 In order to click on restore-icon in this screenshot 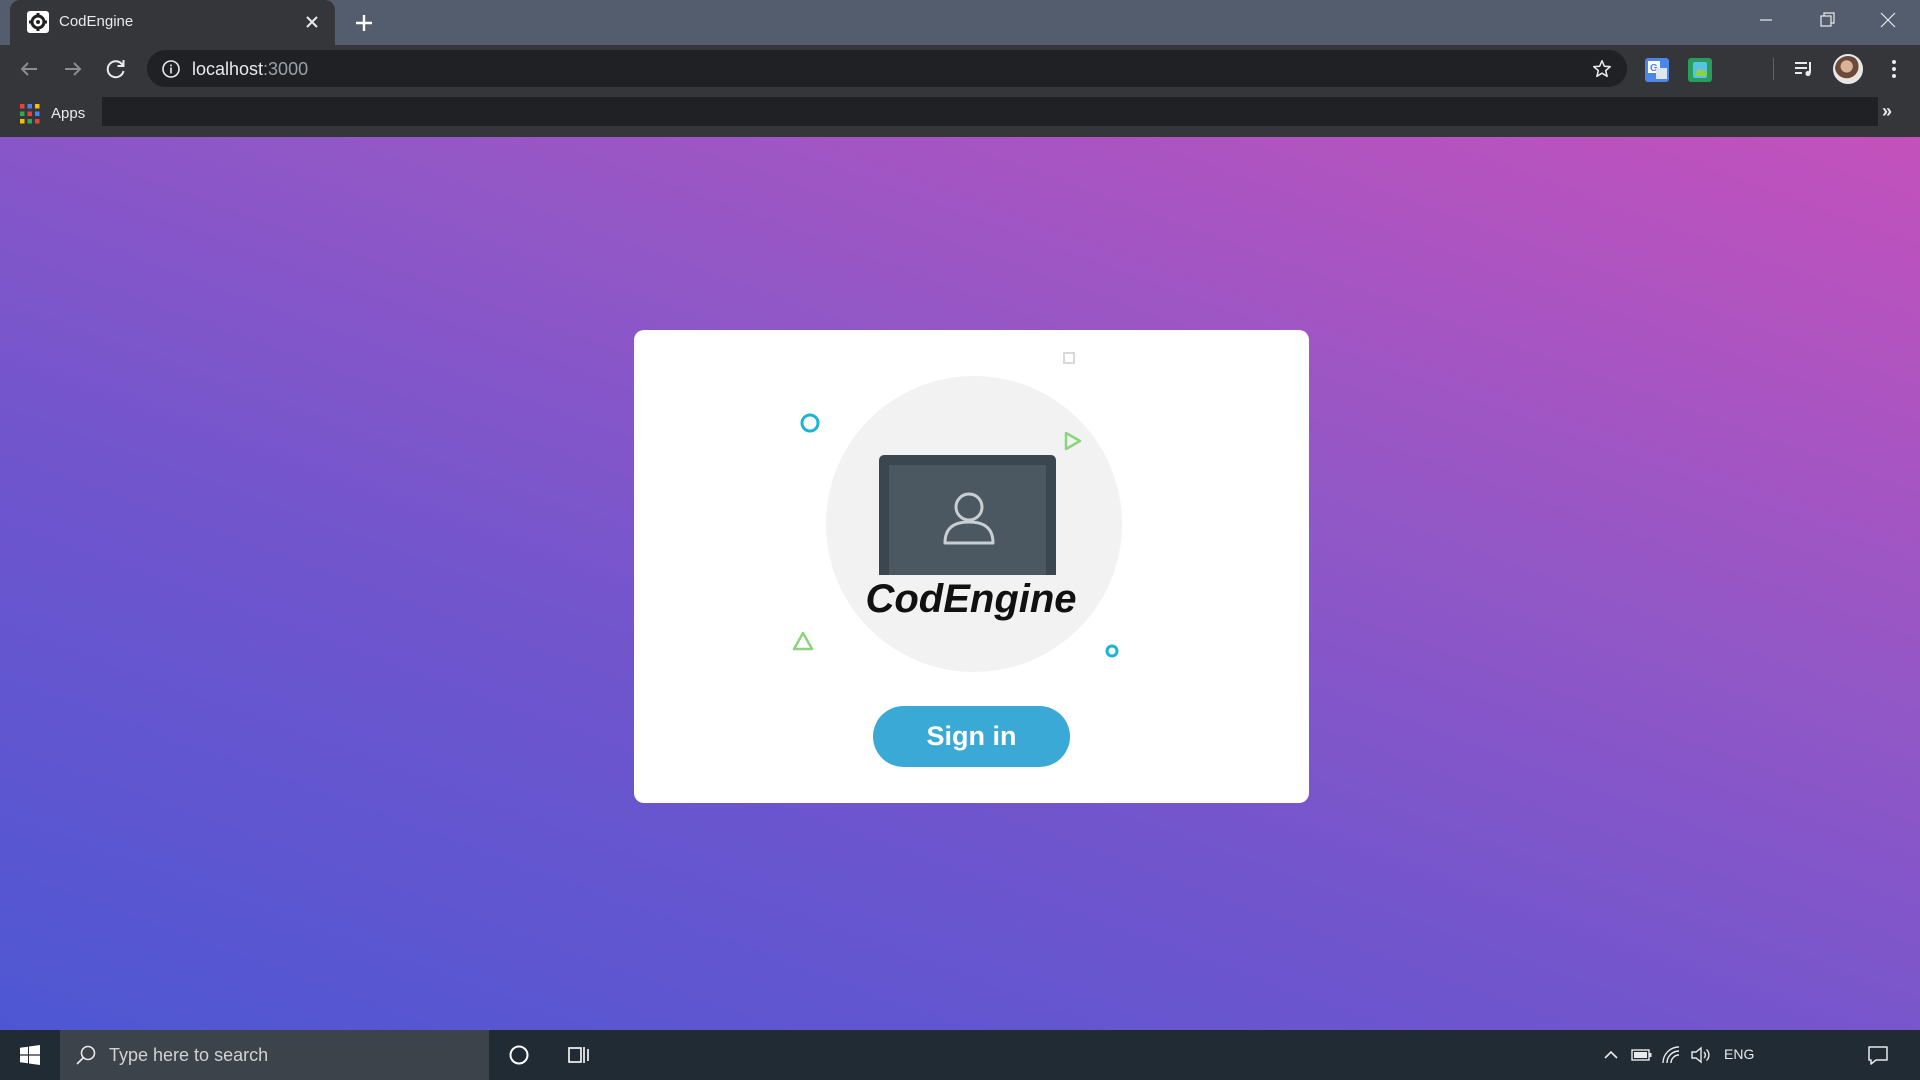, I will do `click(1827, 19)`.